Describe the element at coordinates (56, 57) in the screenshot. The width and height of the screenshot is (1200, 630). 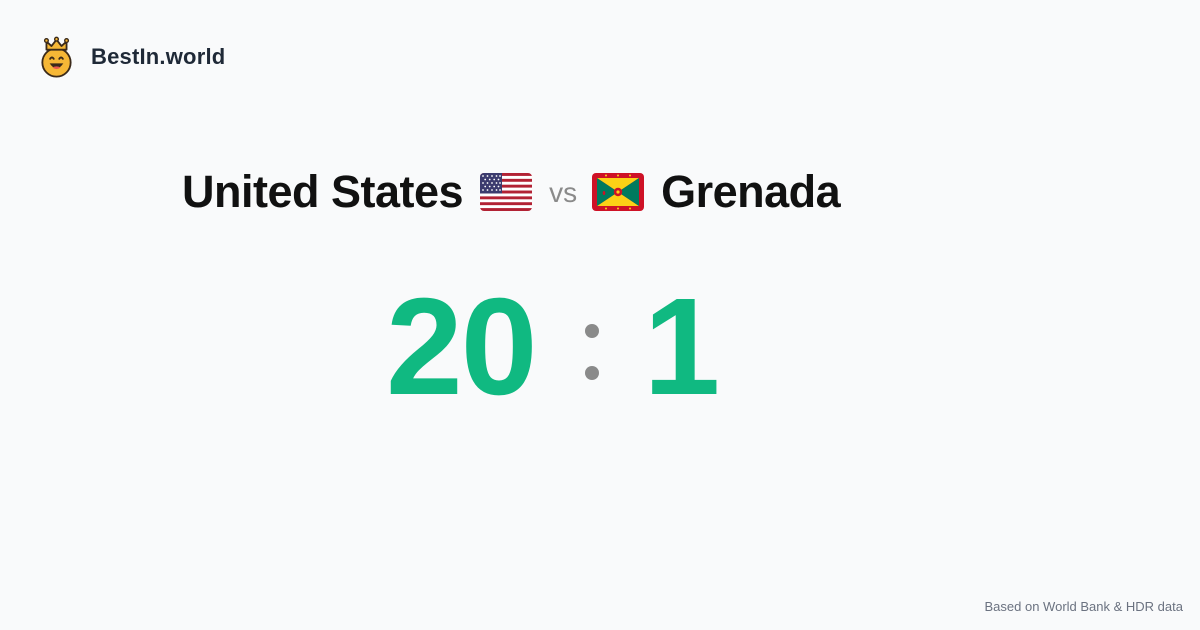
I see `crown-smiley-icon` at that location.